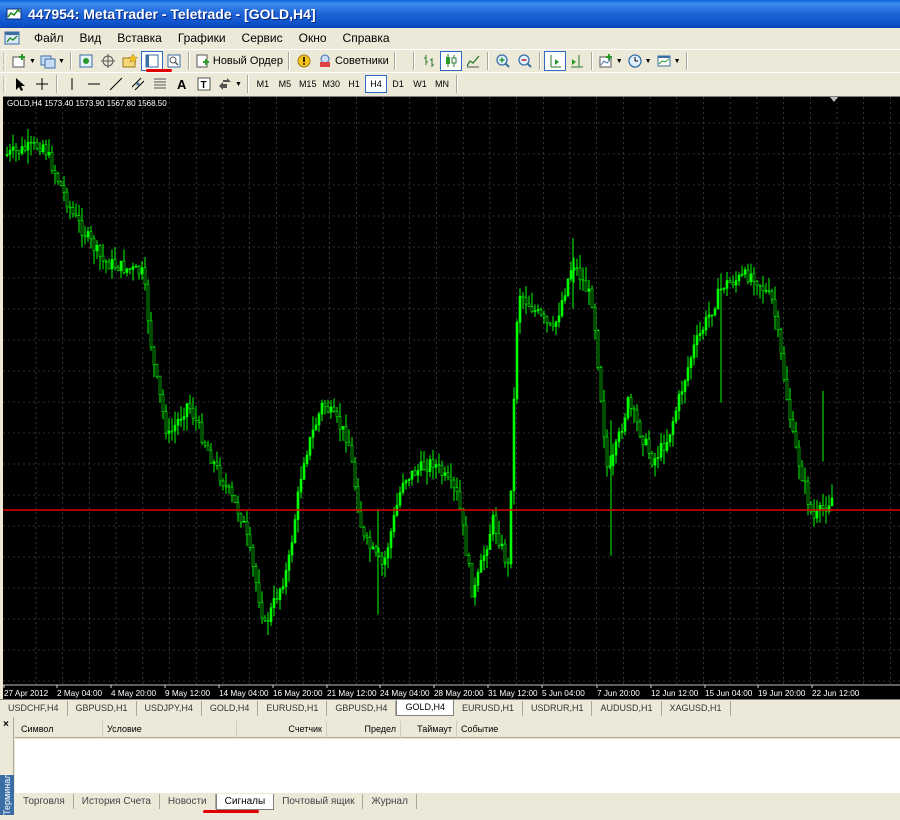 The width and height of the screenshot is (900, 820). Describe the element at coordinates (229, 84) in the screenshot. I see `arrows-button: ▼` at that location.